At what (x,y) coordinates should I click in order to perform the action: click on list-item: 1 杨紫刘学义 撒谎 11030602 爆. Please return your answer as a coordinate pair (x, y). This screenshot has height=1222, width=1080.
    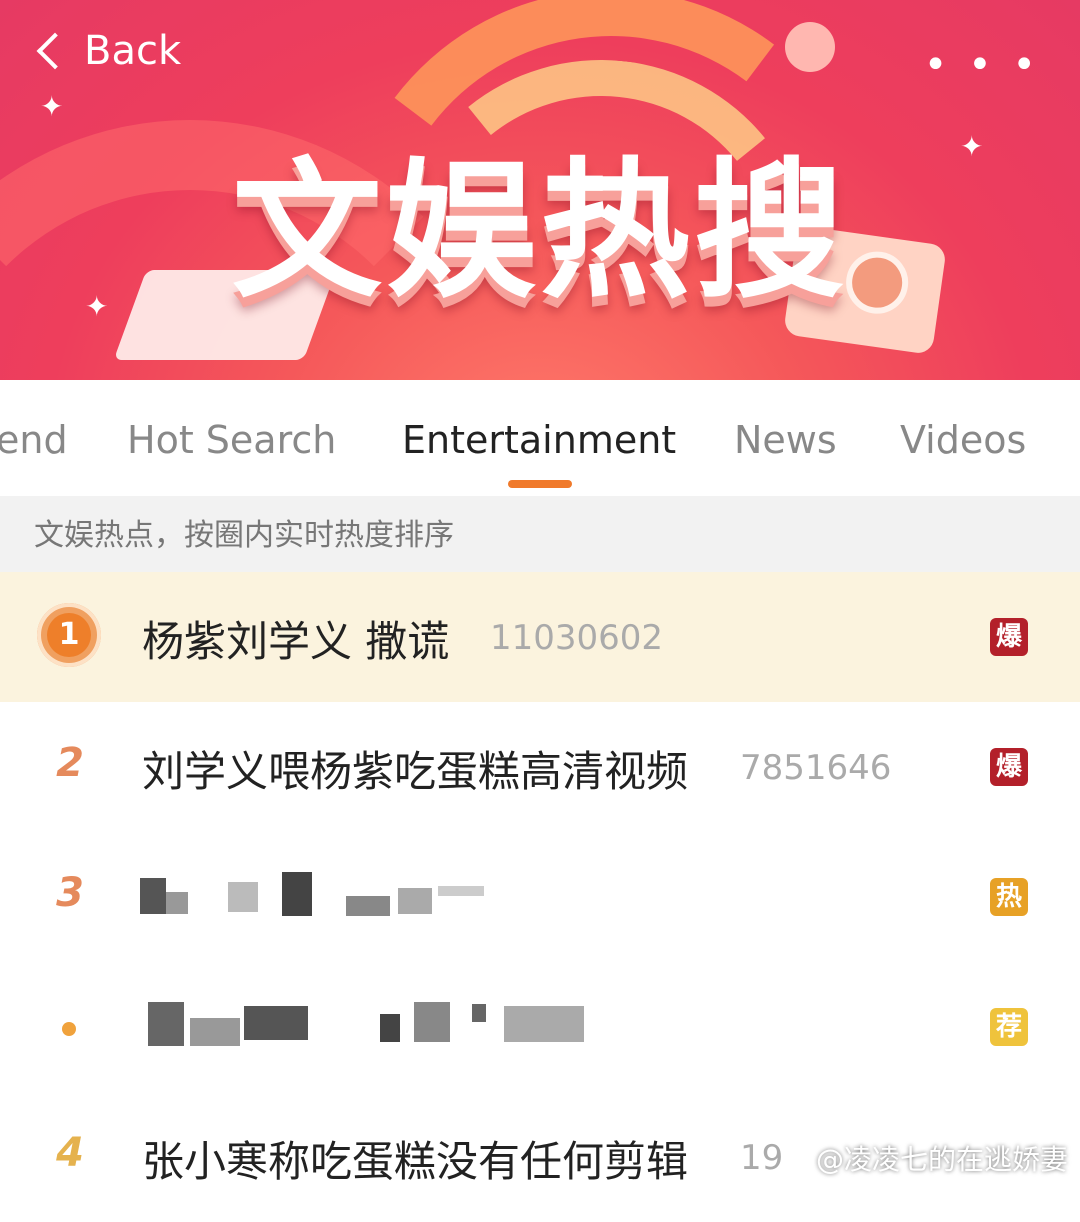
    Looking at the image, I should click on (540, 637).